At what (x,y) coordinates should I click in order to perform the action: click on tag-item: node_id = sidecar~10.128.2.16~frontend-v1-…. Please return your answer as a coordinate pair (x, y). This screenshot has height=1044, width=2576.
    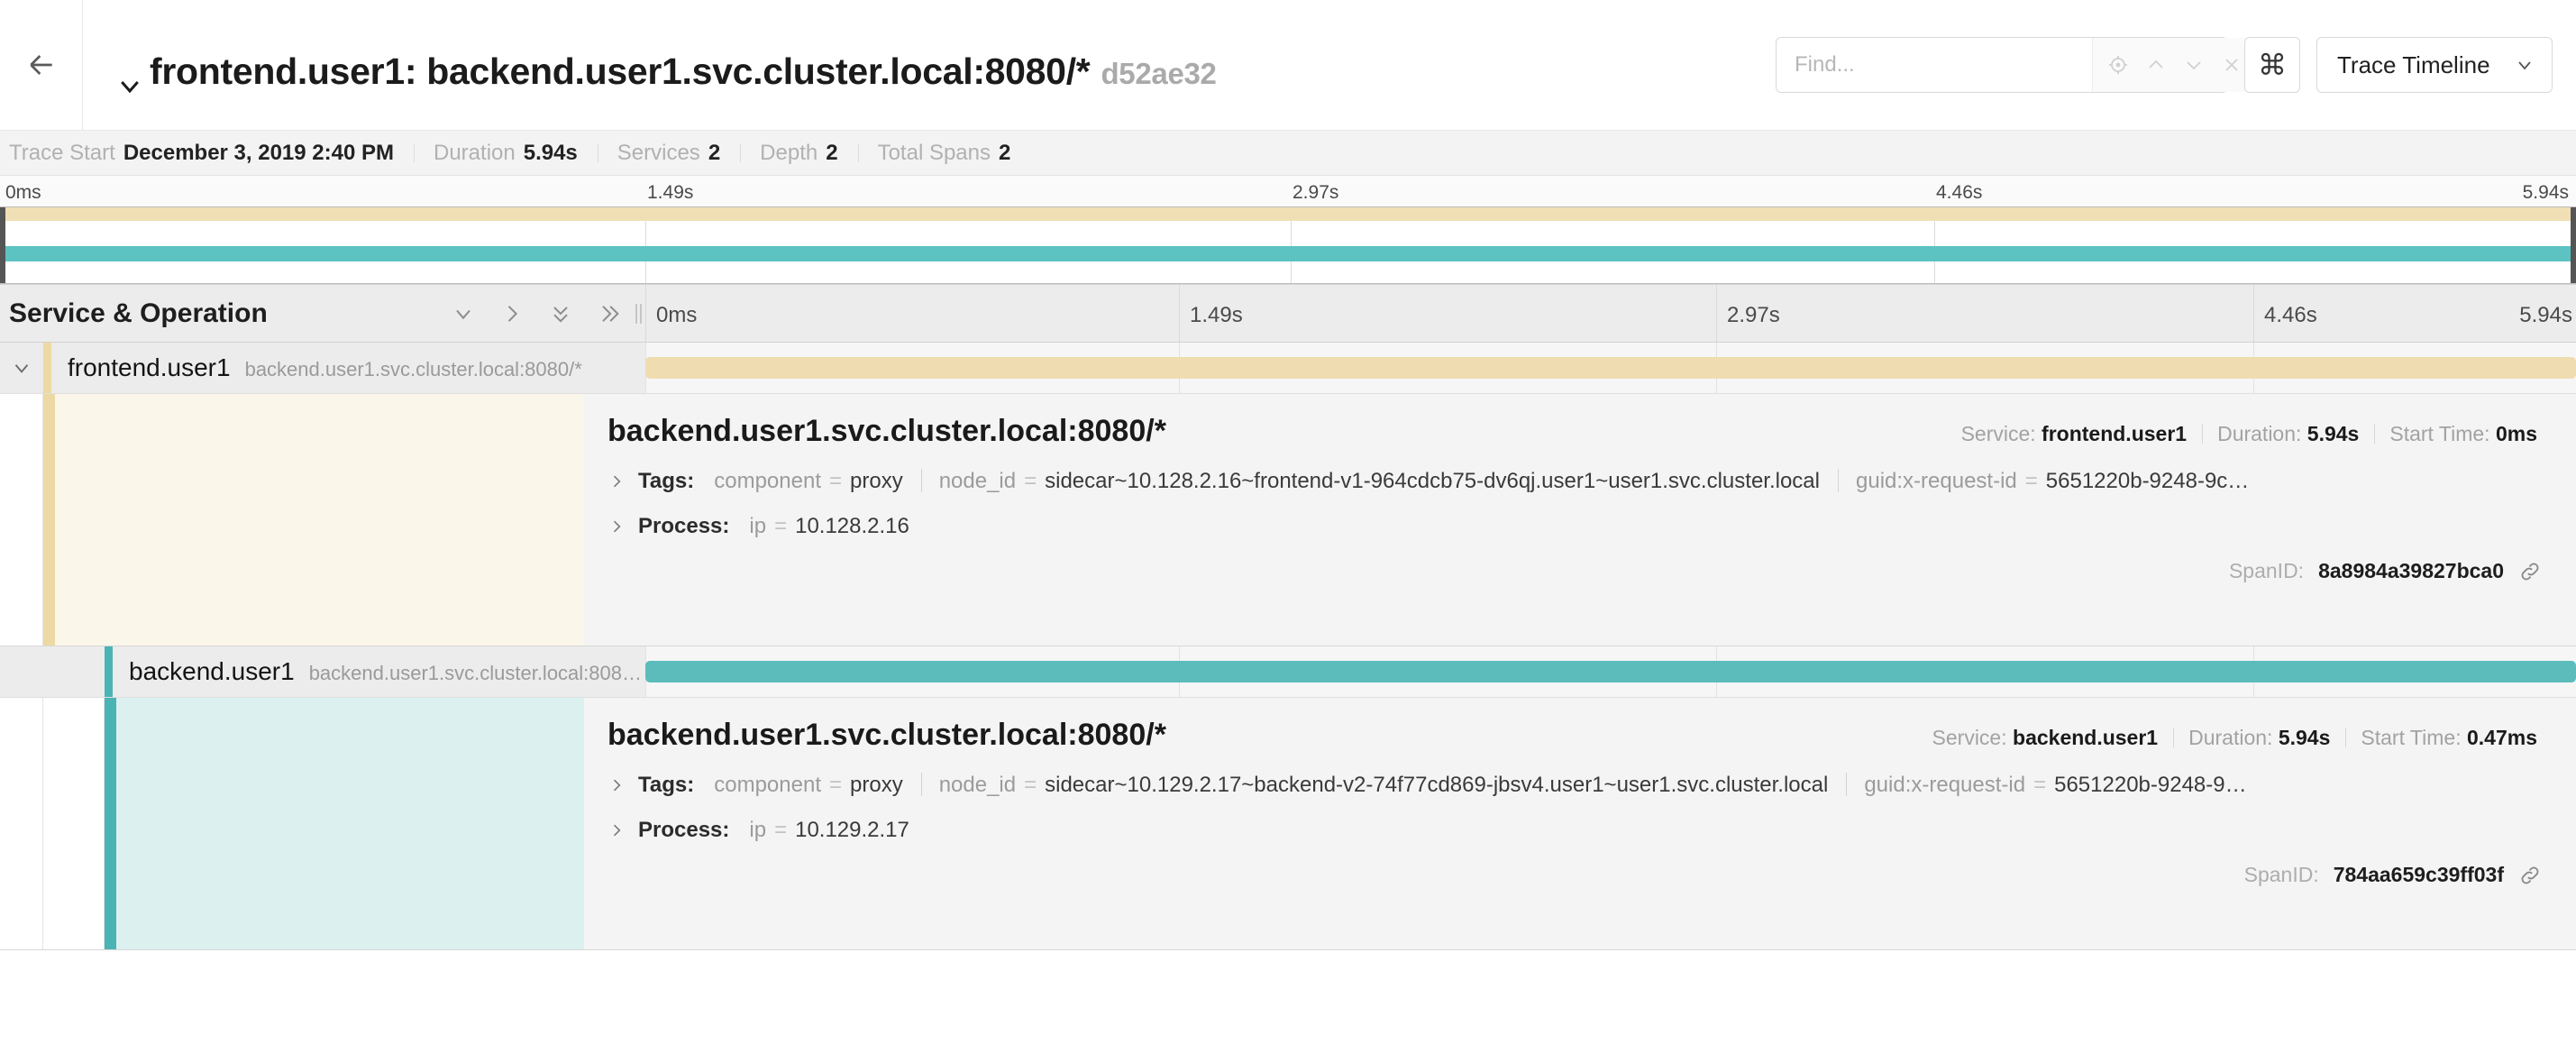
    Looking at the image, I should click on (1379, 481).